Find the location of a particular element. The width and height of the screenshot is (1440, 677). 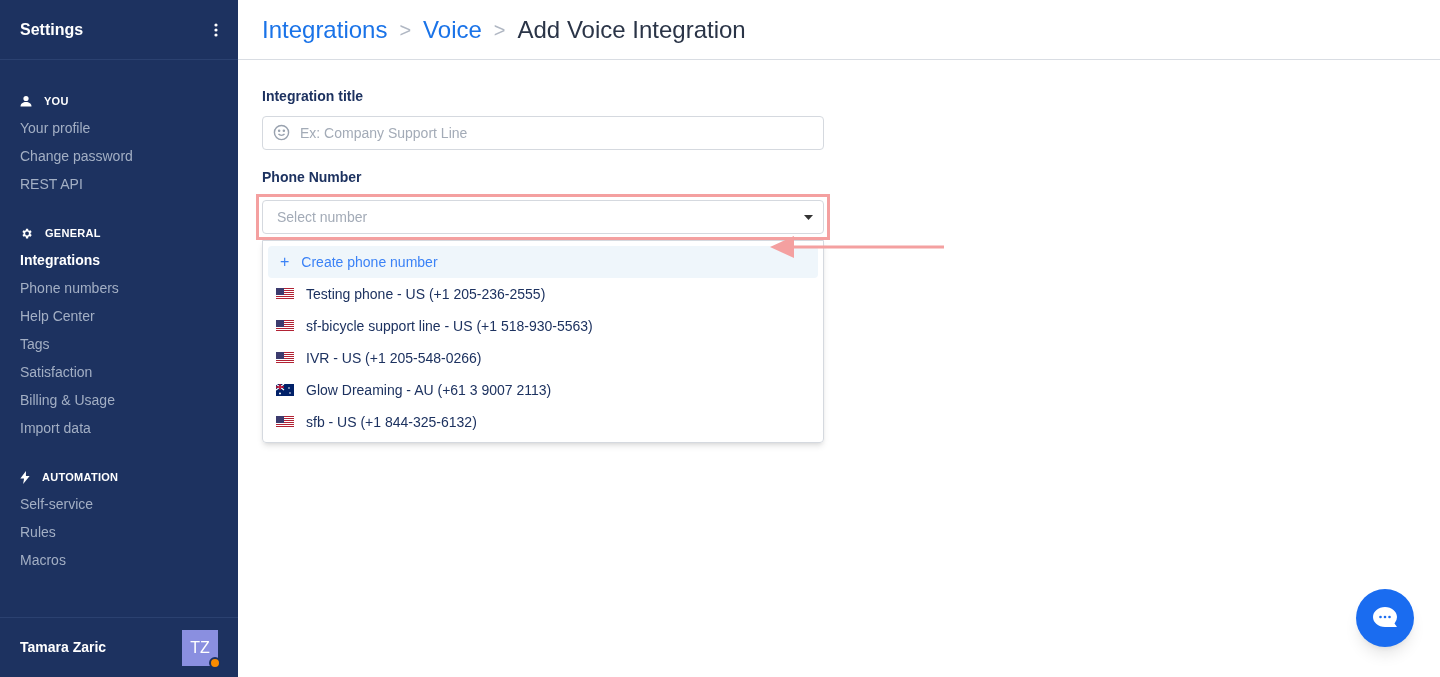

lightning-icon is located at coordinates (25, 477).